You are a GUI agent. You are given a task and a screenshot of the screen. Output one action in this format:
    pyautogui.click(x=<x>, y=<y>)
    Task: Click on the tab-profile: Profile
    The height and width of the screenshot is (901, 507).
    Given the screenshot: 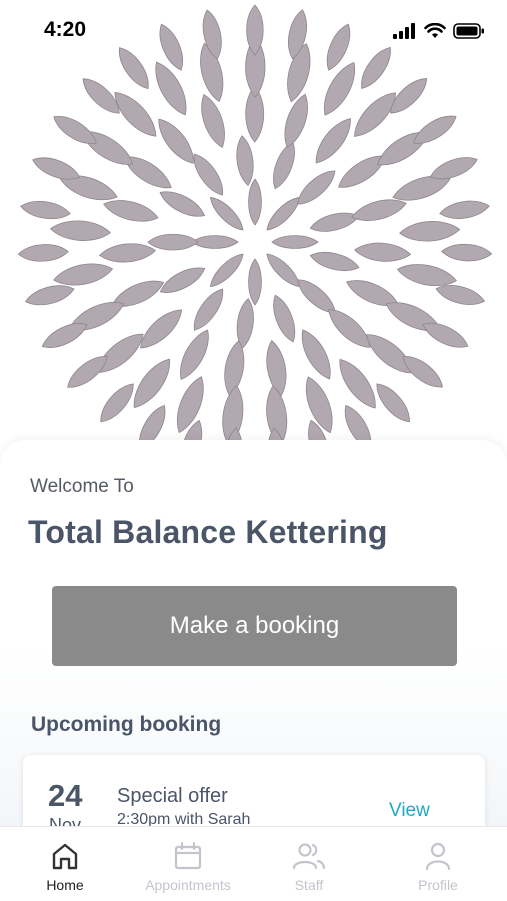 What is the action you would take?
    pyautogui.click(x=438, y=867)
    